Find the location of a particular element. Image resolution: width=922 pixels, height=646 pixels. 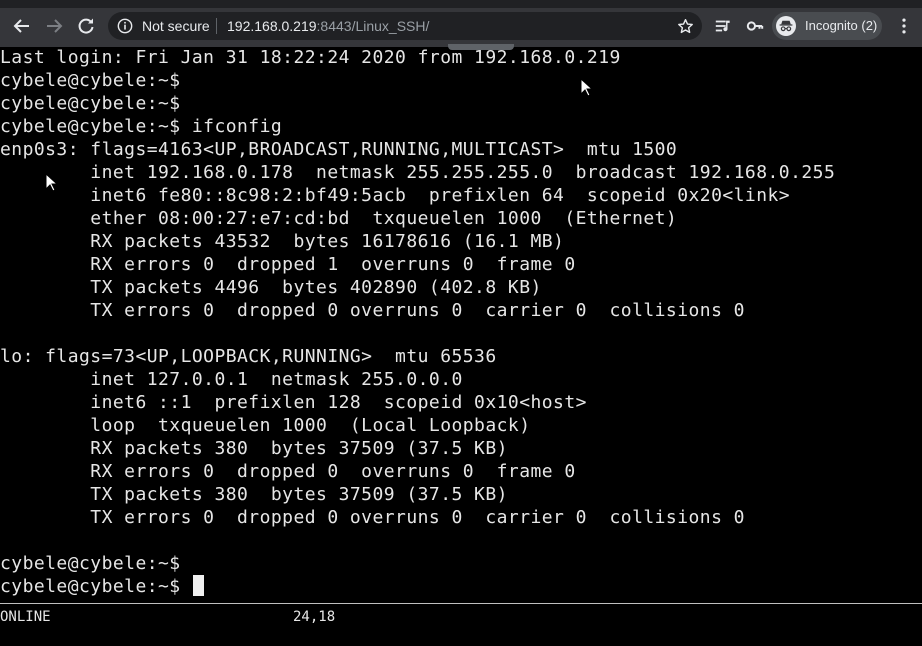

url-path: :8443/Linux_SSH/ is located at coordinates (373, 26).